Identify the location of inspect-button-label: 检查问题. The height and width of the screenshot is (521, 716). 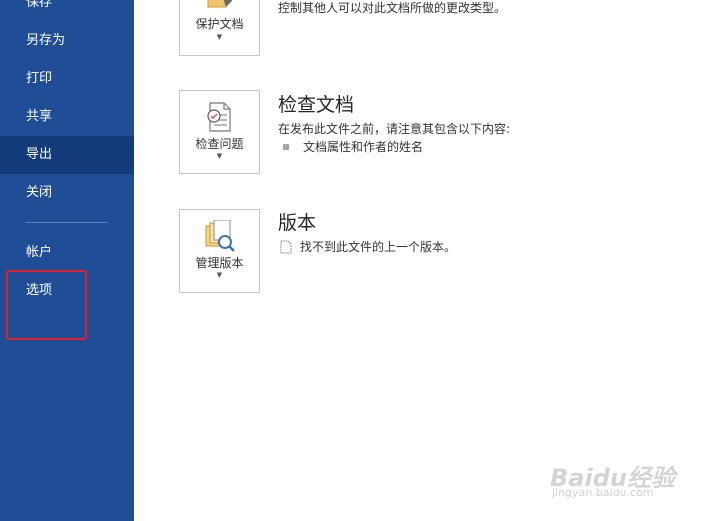
(219, 144).